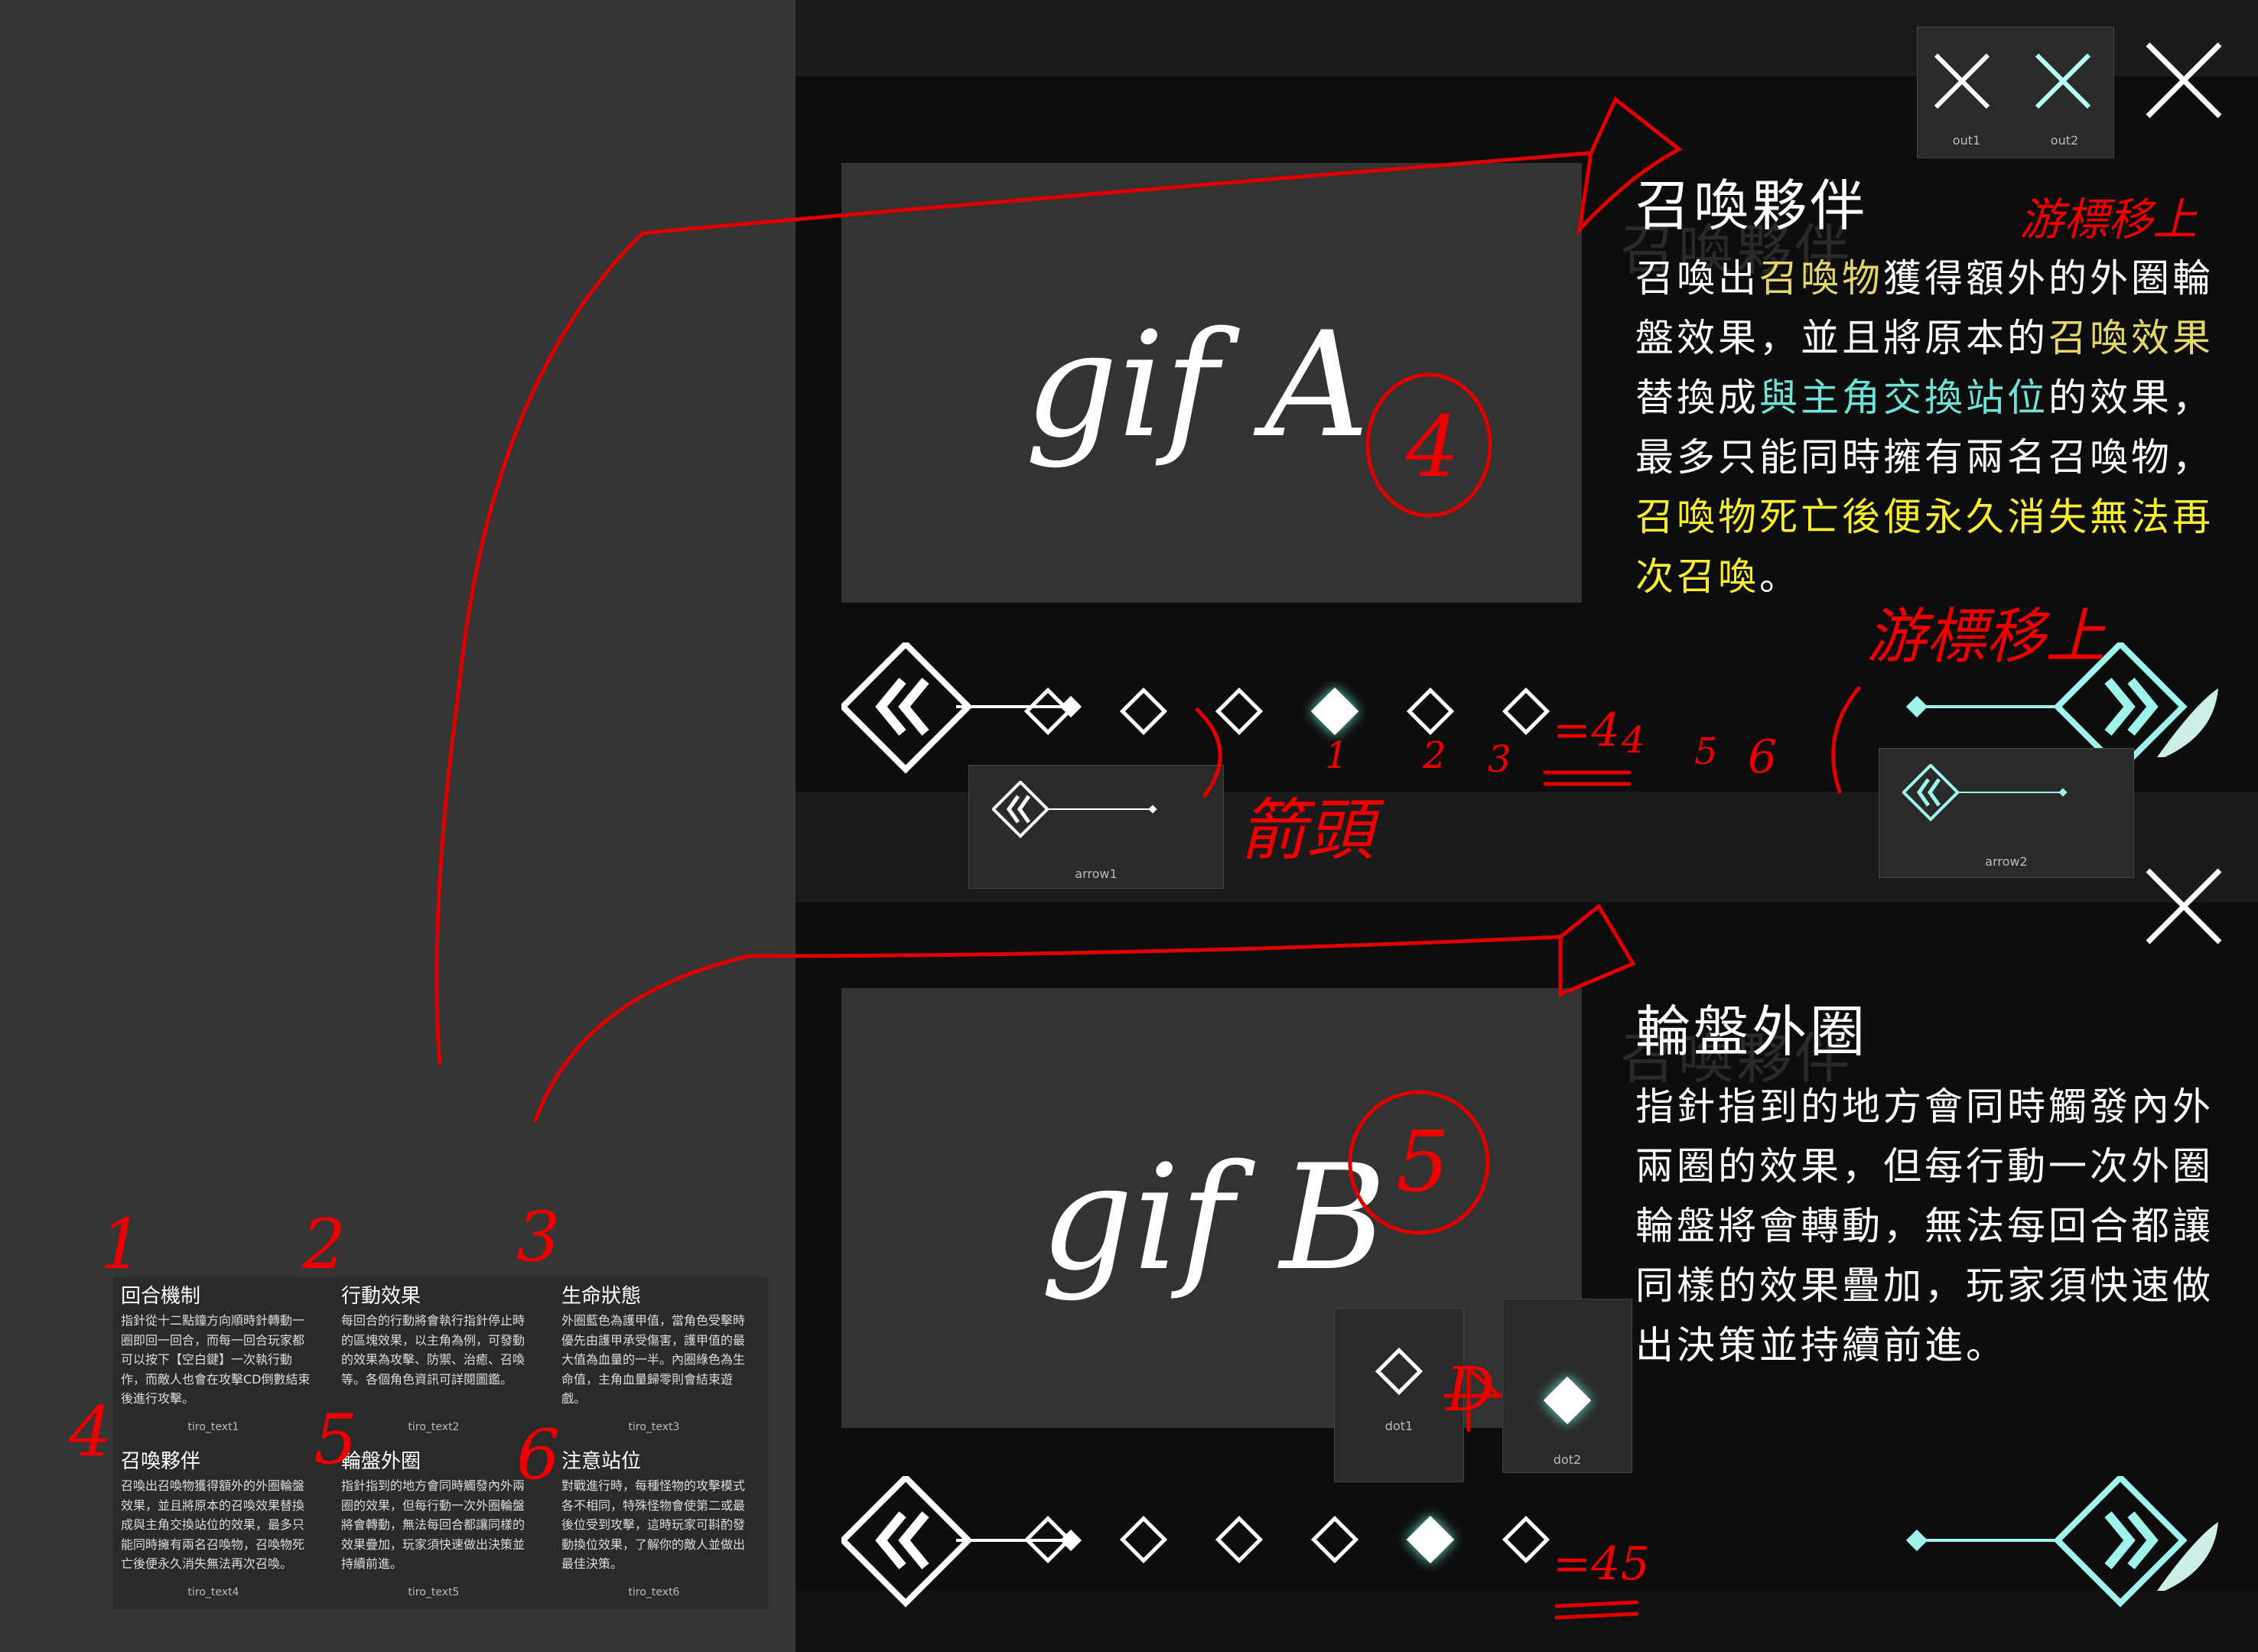 The image size is (2258, 1652). What do you see at coordinates (1986, 637) in the screenshot?
I see `hover-note-mid: 游標移上` at bounding box center [1986, 637].